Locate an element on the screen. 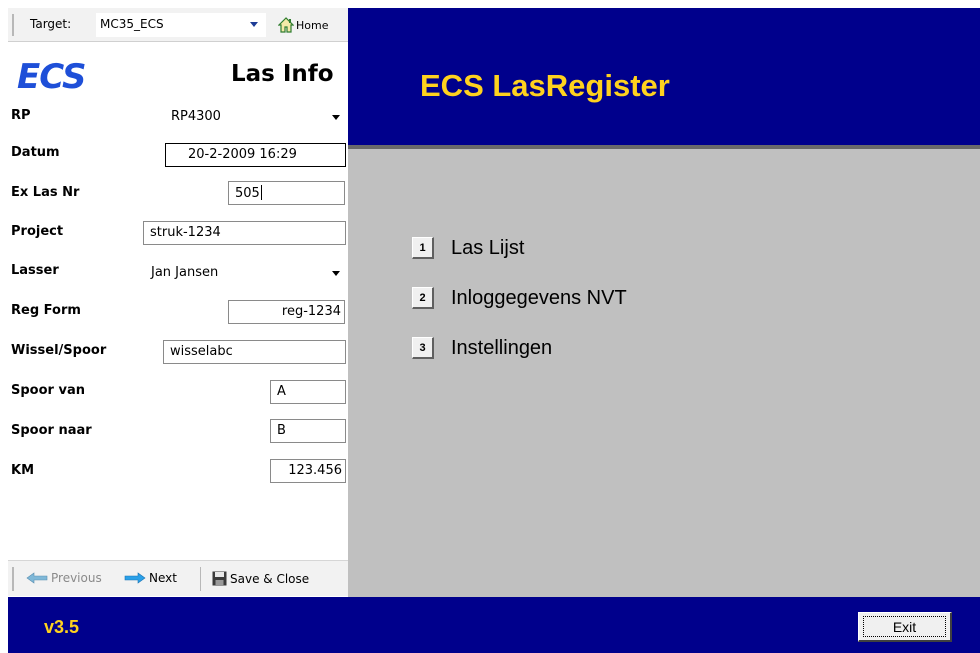 This screenshot has height=653, width=980. menu-item-inloggegevens: 2 Inloggegevens NVT is located at coordinates (519, 298).